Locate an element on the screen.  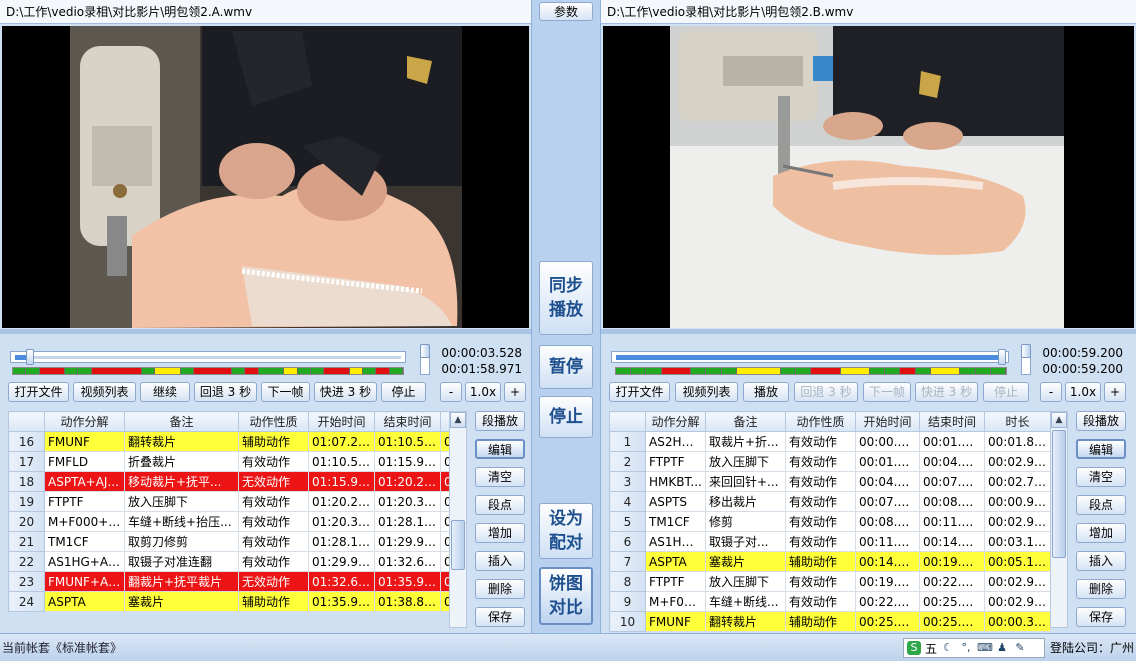
left-delete-button: 删除 is located at coordinates (500, 589).